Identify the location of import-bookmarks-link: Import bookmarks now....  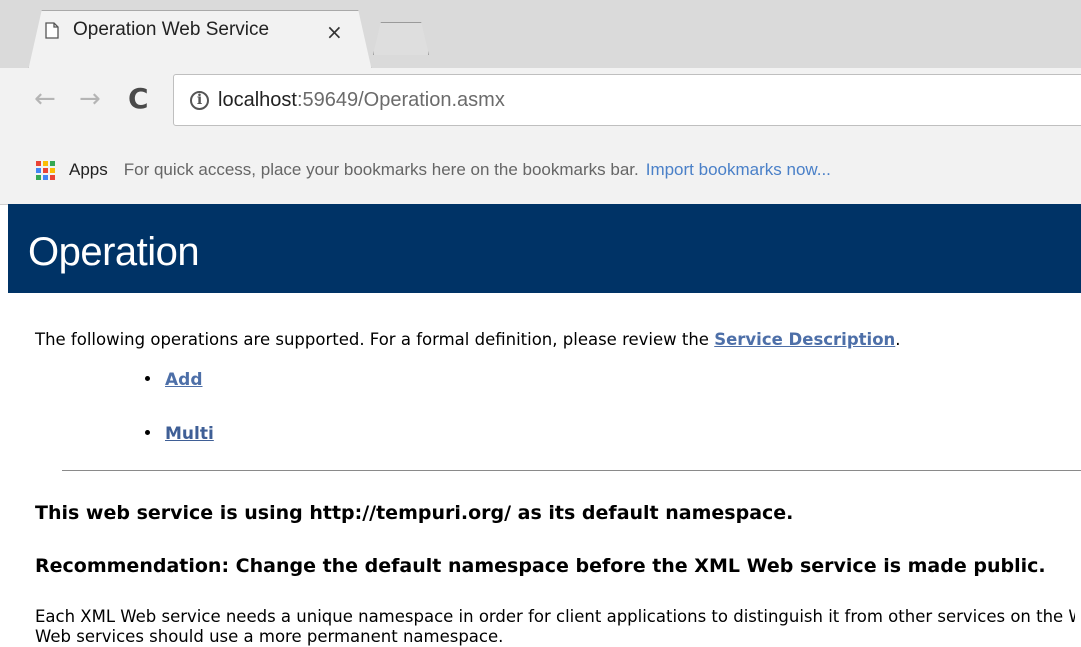
(738, 170).